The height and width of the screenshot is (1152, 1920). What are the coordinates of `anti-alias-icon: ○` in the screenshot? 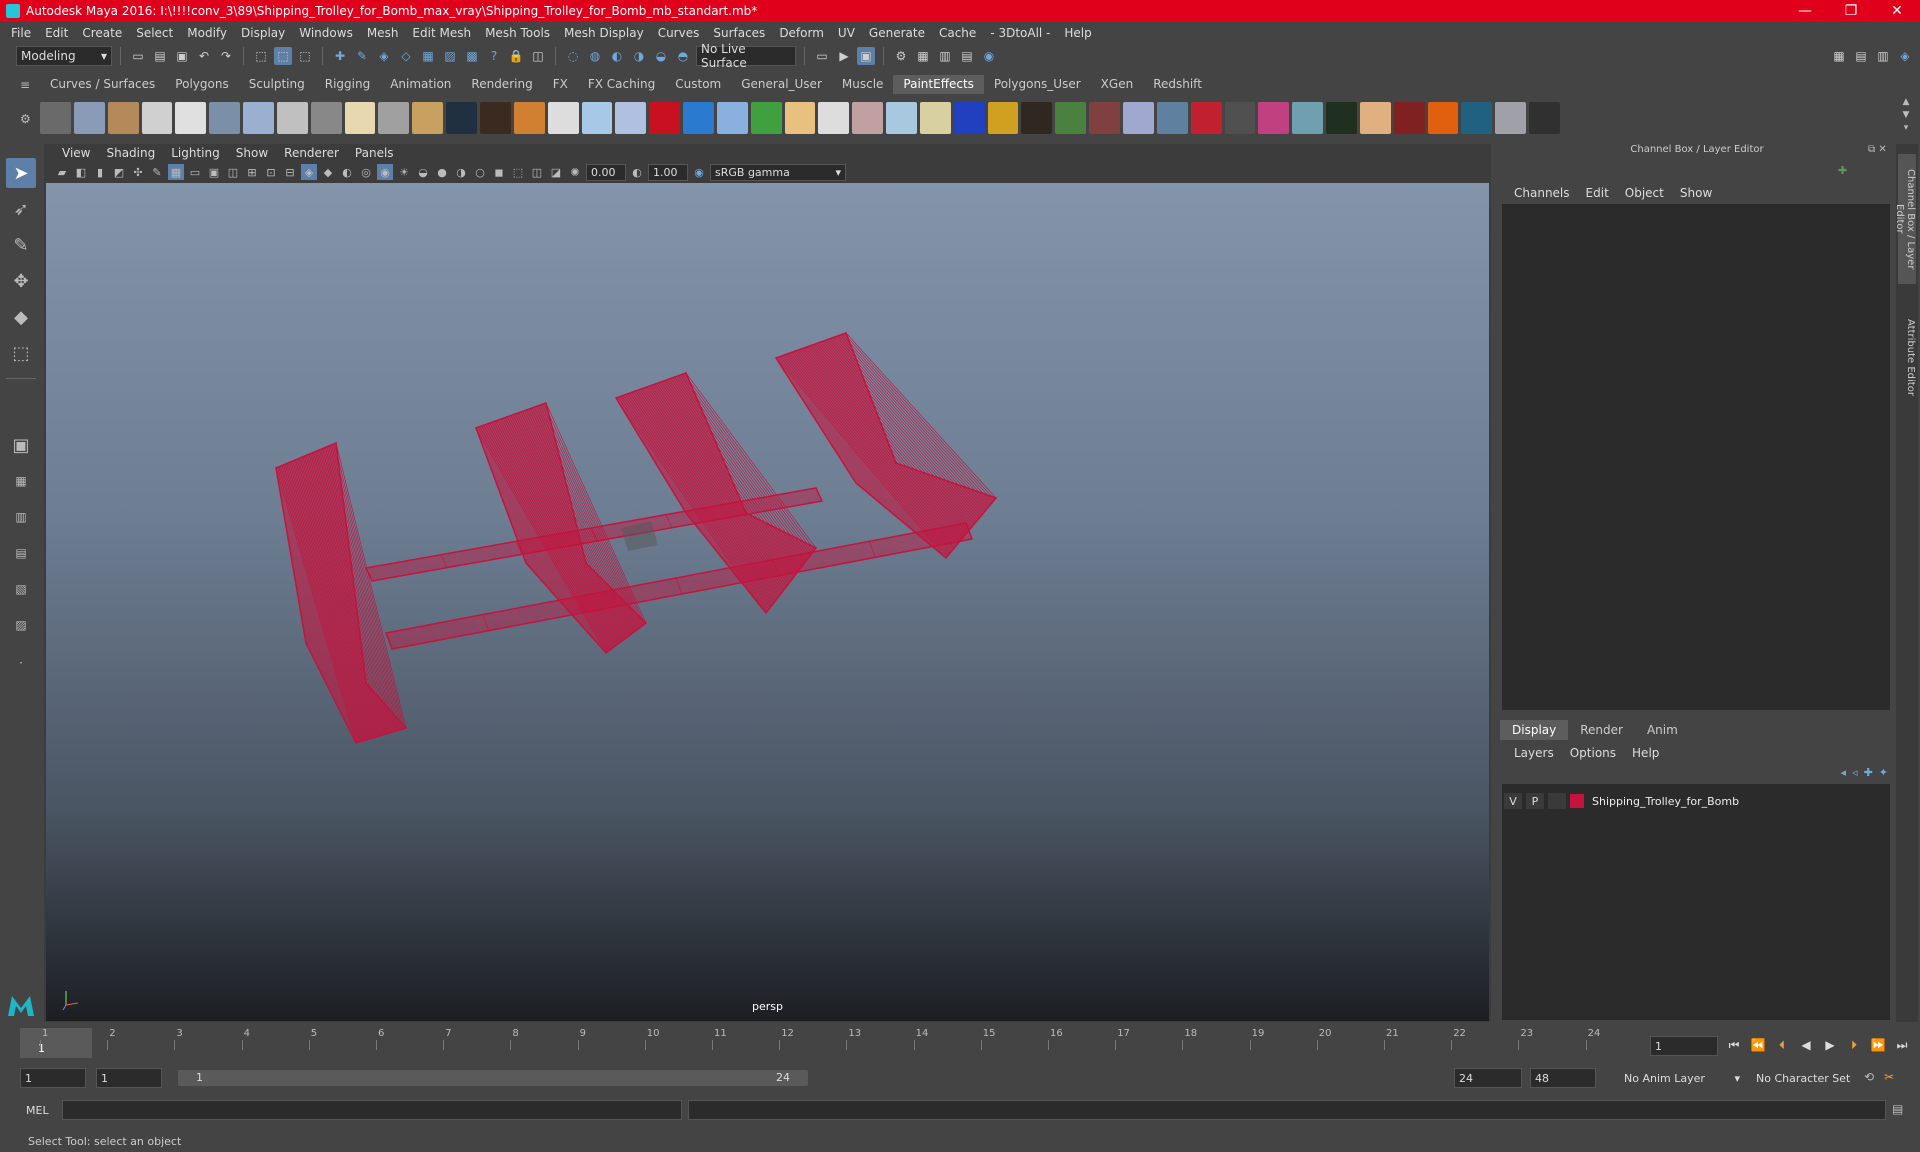 It's located at (480, 172).